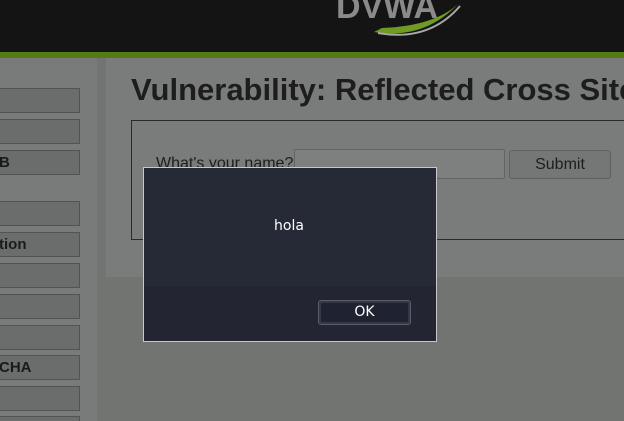 The width and height of the screenshot is (624, 421). I want to click on sidebar-item-9: CHA, so click(40, 367).